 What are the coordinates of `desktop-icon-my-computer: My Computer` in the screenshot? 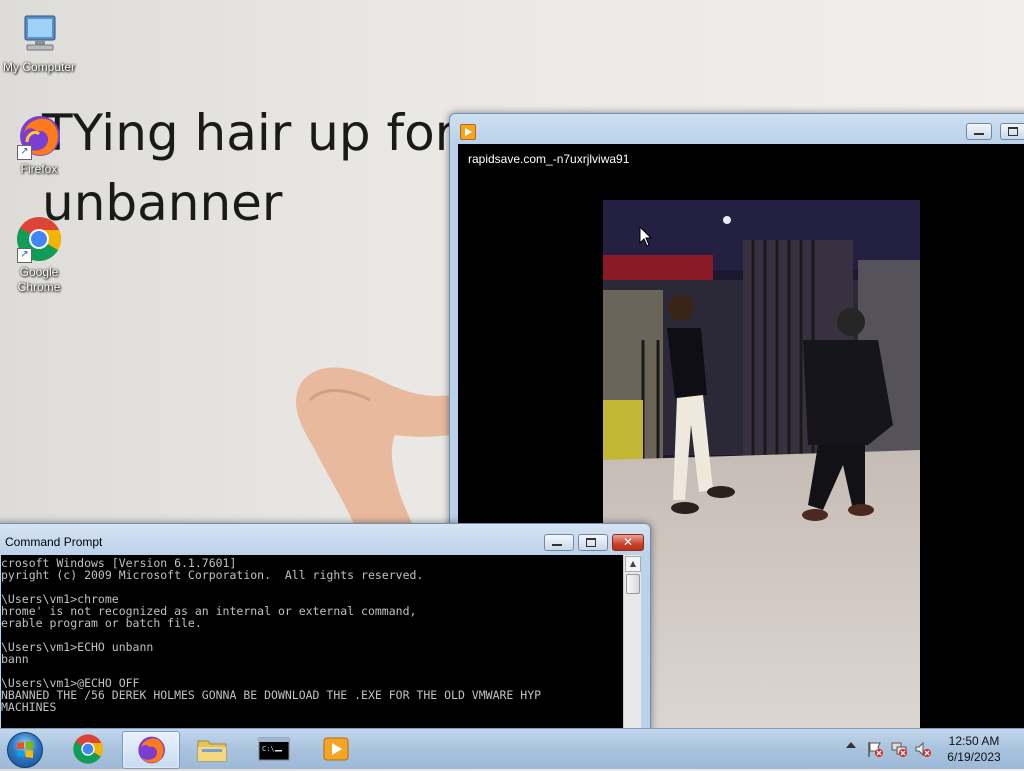 It's located at (39, 42).